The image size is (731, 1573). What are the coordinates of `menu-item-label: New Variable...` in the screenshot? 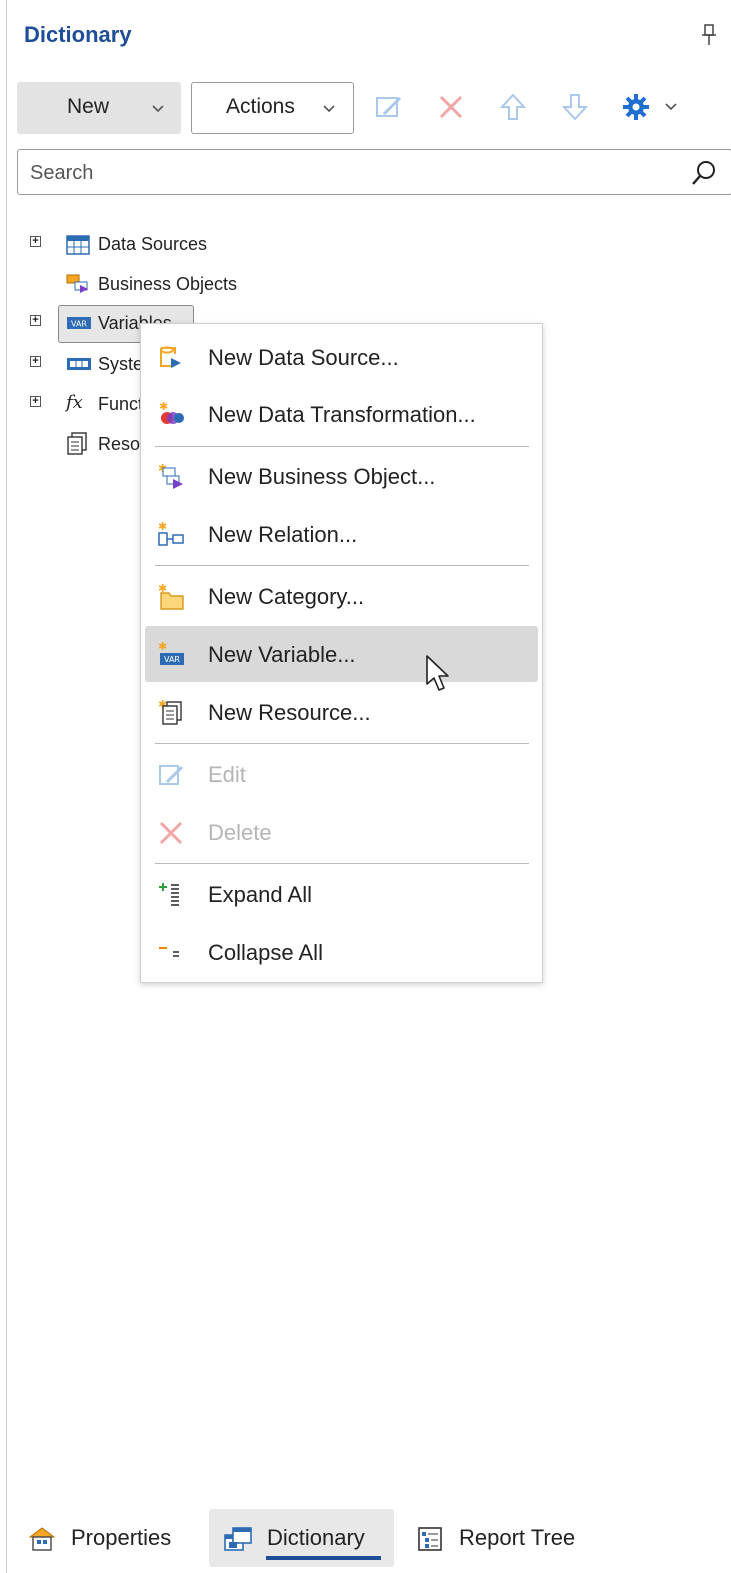 It's located at (282, 654).